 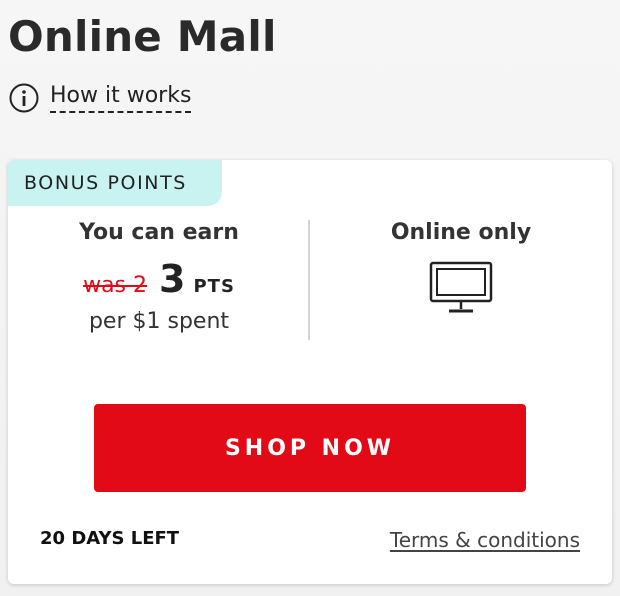 What do you see at coordinates (485, 540) in the screenshot?
I see `terms-conditions-link: Terms & conditions` at bounding box center [485, 540].